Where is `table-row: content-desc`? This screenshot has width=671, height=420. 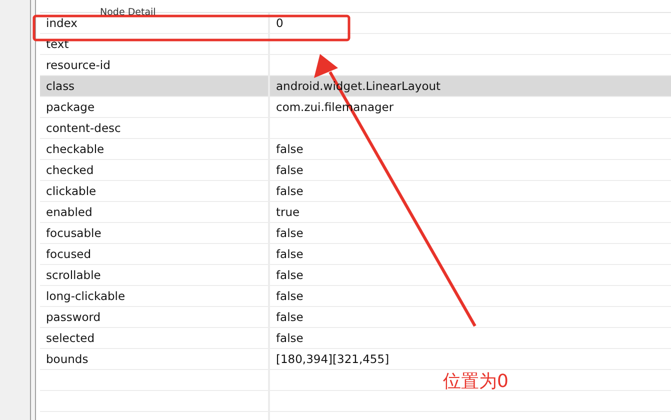
table-row: content-desc is located at coordinates (355, 128).